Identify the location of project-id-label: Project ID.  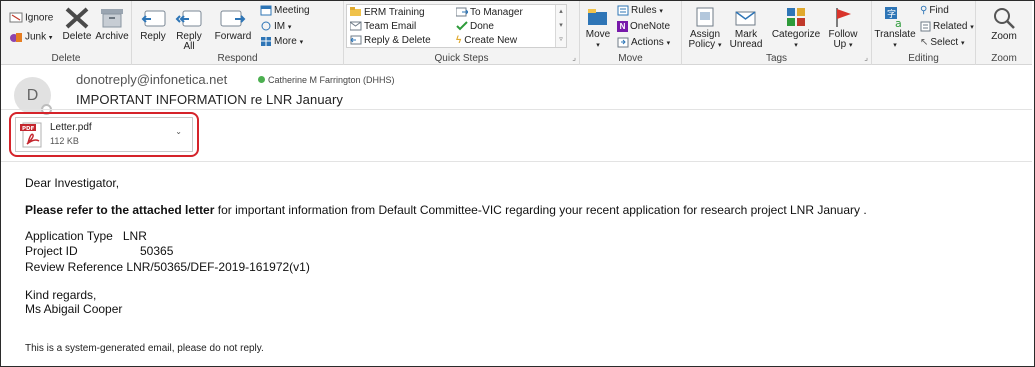
(51, 251).